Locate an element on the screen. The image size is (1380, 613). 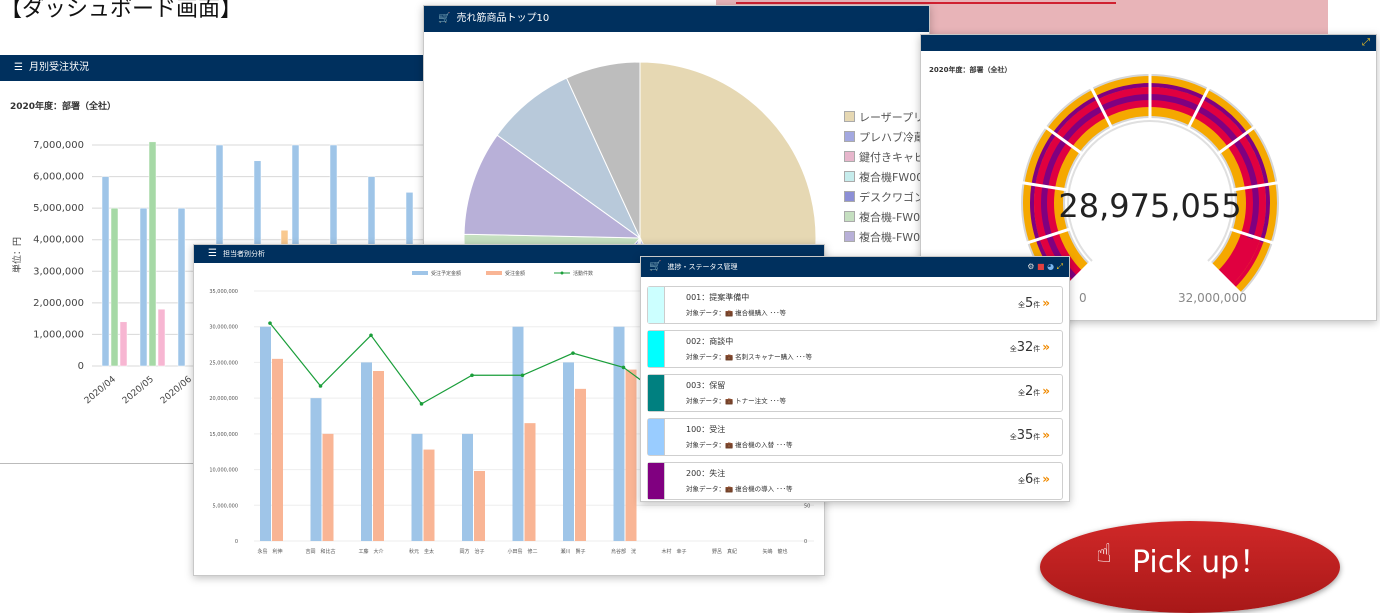
count-value: 5 is located at coordinates (1029, 303).